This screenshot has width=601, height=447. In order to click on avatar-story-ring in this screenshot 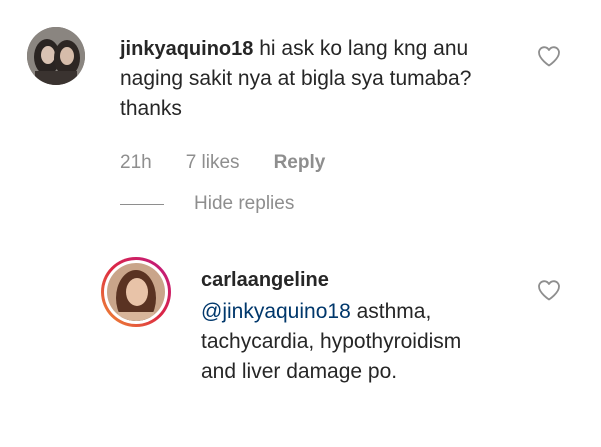, I will do `click(136, 292)`.